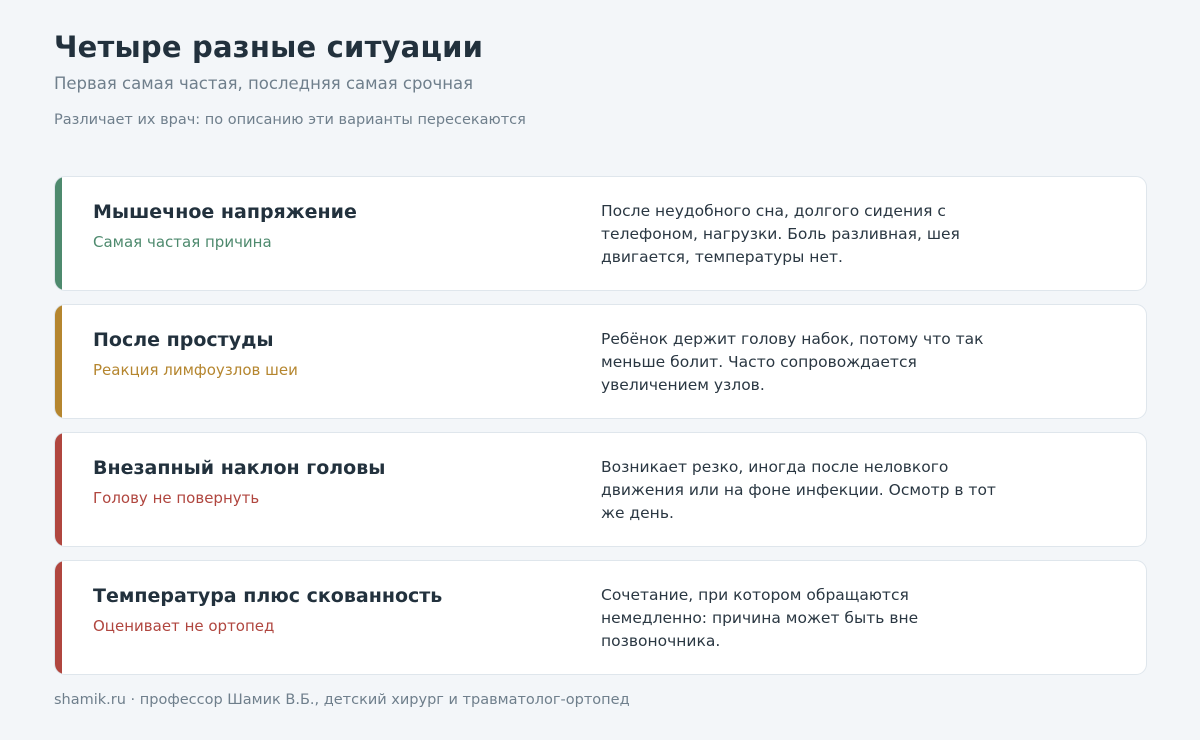 The height and width of the screenshot is (740, 1200). I want to click on card-tag: Реакция лимфоузлов шеи, so click(195, 370).